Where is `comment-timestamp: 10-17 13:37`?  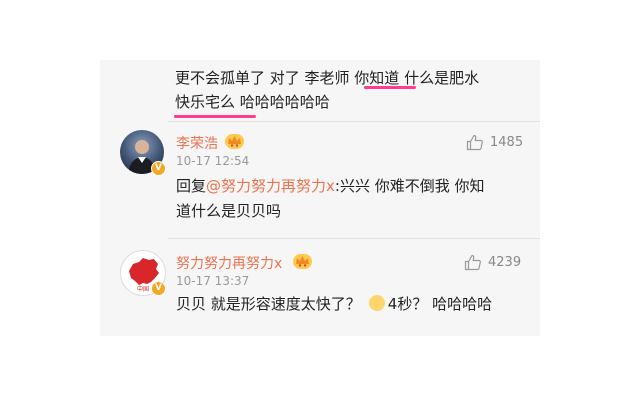
comment-timestamp: 10-17 13:37 is located at coordinates (213, 281).